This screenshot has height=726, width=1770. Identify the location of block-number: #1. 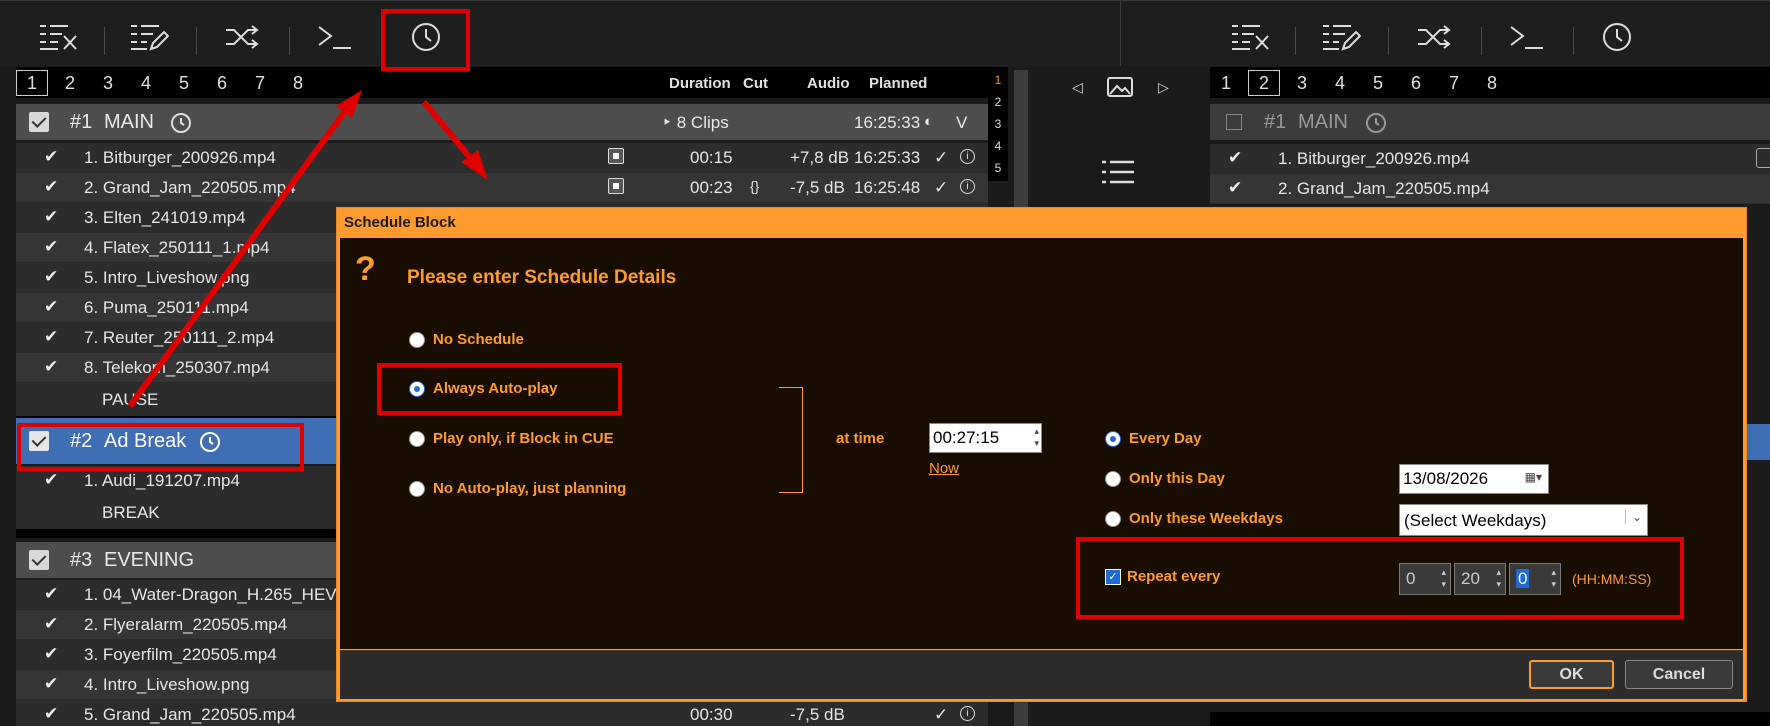
(81, 122).